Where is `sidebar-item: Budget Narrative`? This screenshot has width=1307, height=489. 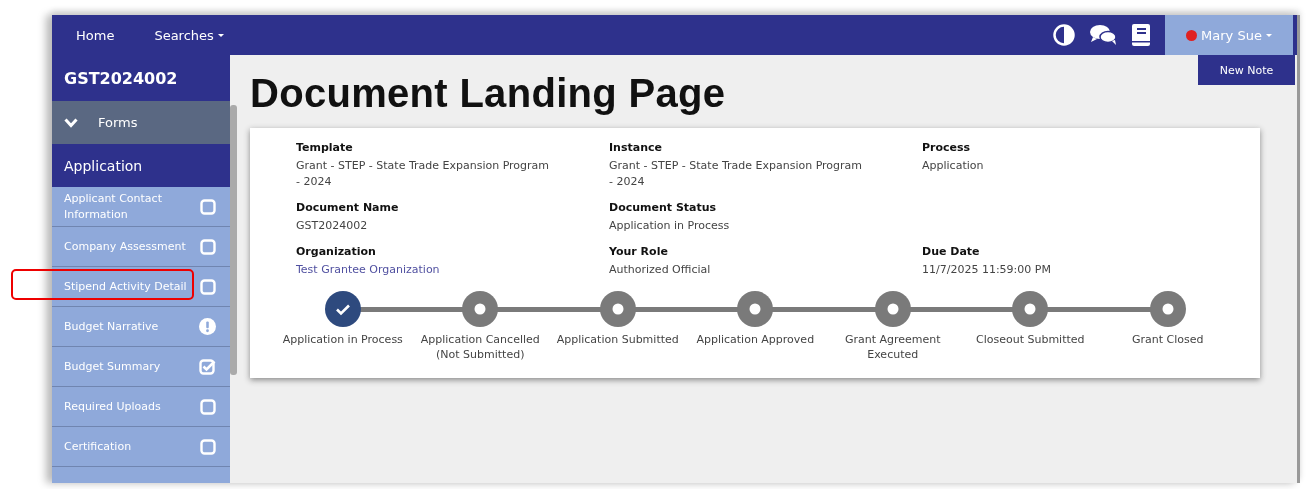
sidebar-item: Budget Narrative is located at coordinates (141, 327).